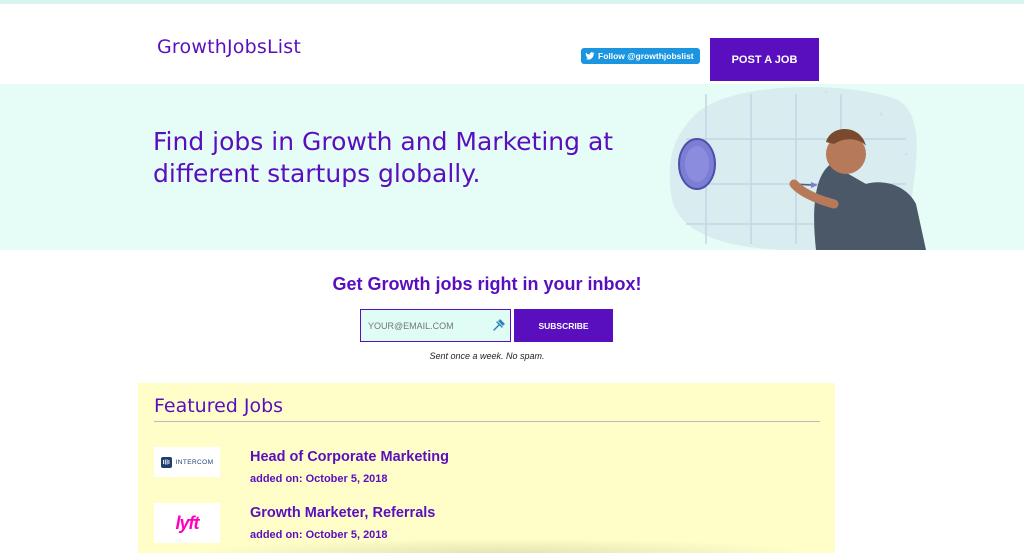 This screenshot has width=1024, height=553. Describe the element at coordinates (219, 406) in the screenshot. I see `featured-title: Featured Jobs` at that location.